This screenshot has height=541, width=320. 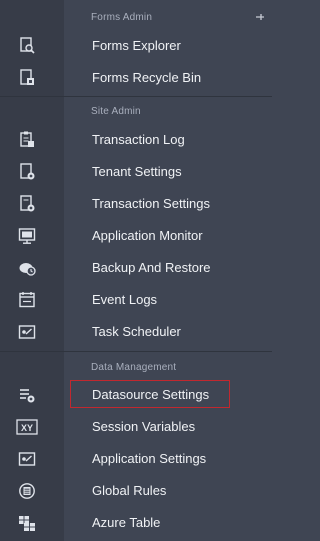 What do you see at coordinates (151, 267) in the screenshot?
I see `menu-item-label: Backup And Restore` at bounding box center [151, 267].